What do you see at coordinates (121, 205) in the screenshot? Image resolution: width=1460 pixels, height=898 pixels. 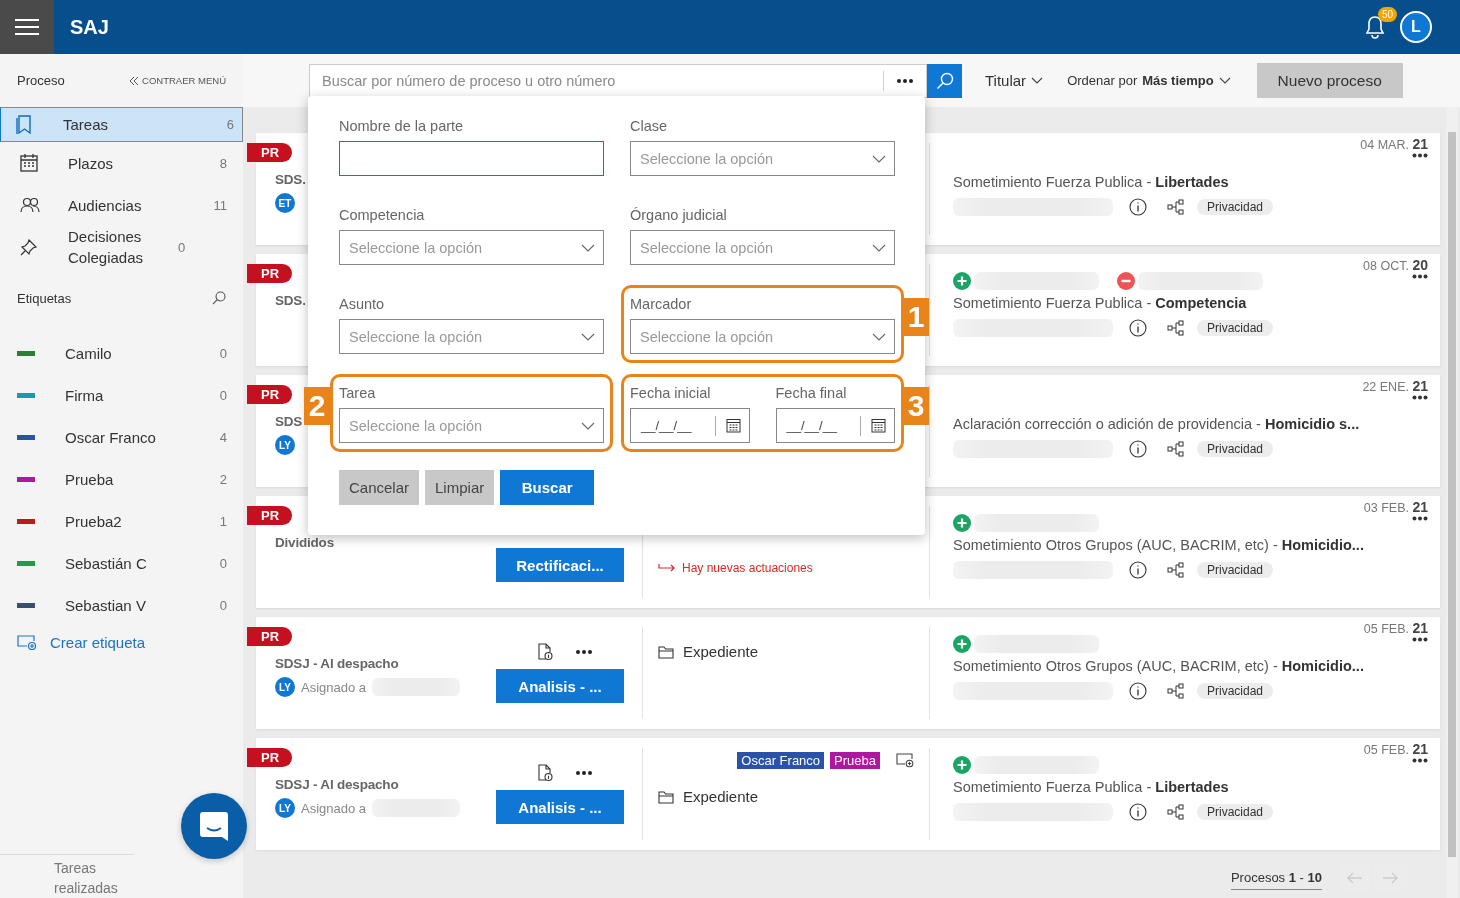 I see `sidebar-item: Audiencias 11` at bounding box center [121, 205].